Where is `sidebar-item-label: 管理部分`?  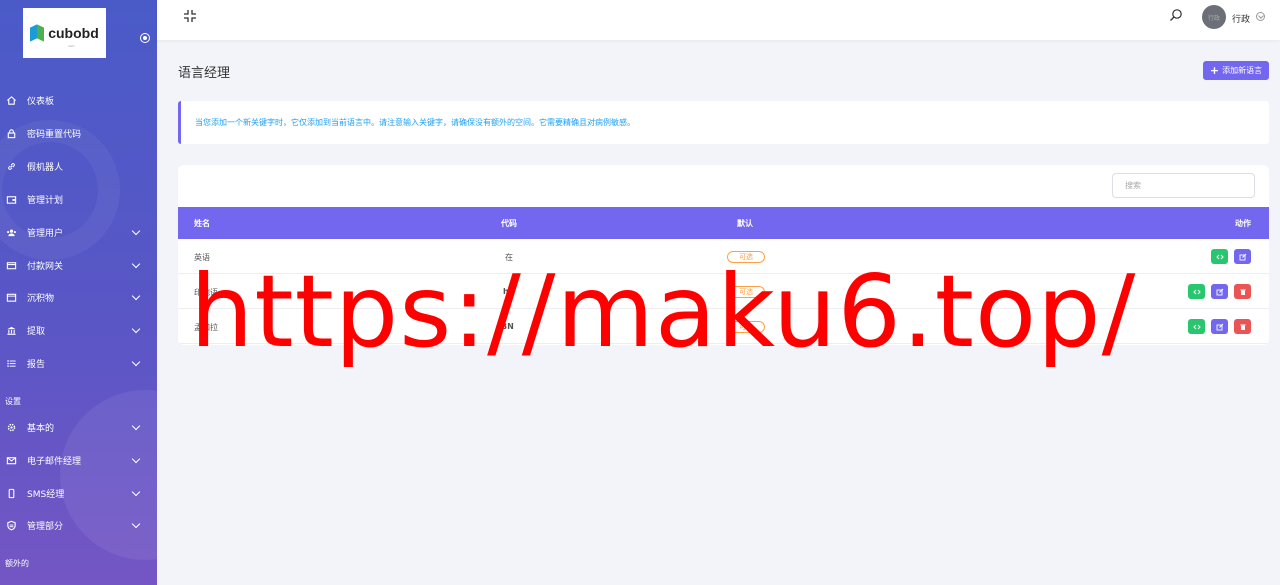
sidebar-item-label: 管理部分 is located at coordinates (45, 526).